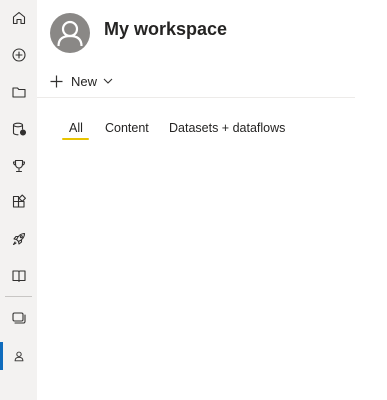 This screenshot has height=400, width=387. Describe the element at coordinates (127, 131) in the screenshot. I see `tab-content: Content` at that location.